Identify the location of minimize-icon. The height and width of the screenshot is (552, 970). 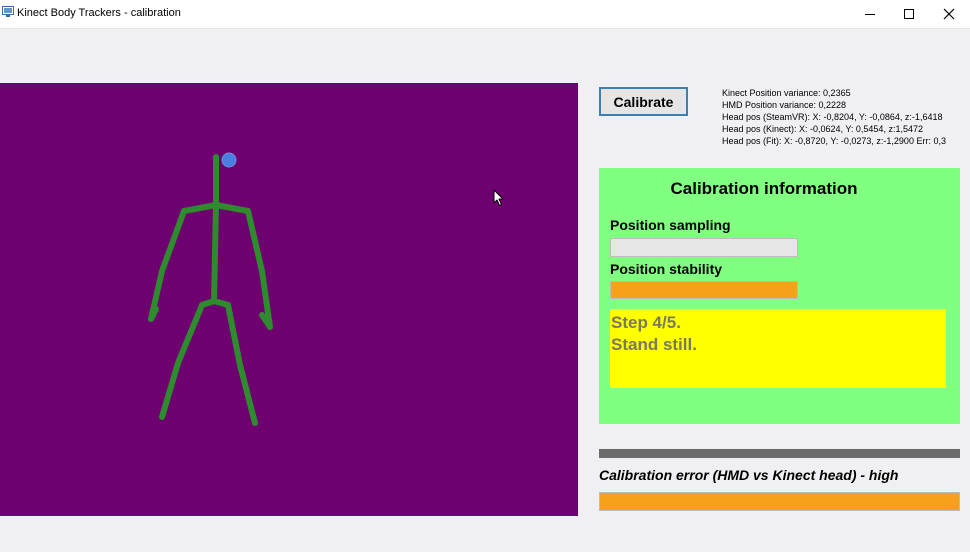
(870, 14).